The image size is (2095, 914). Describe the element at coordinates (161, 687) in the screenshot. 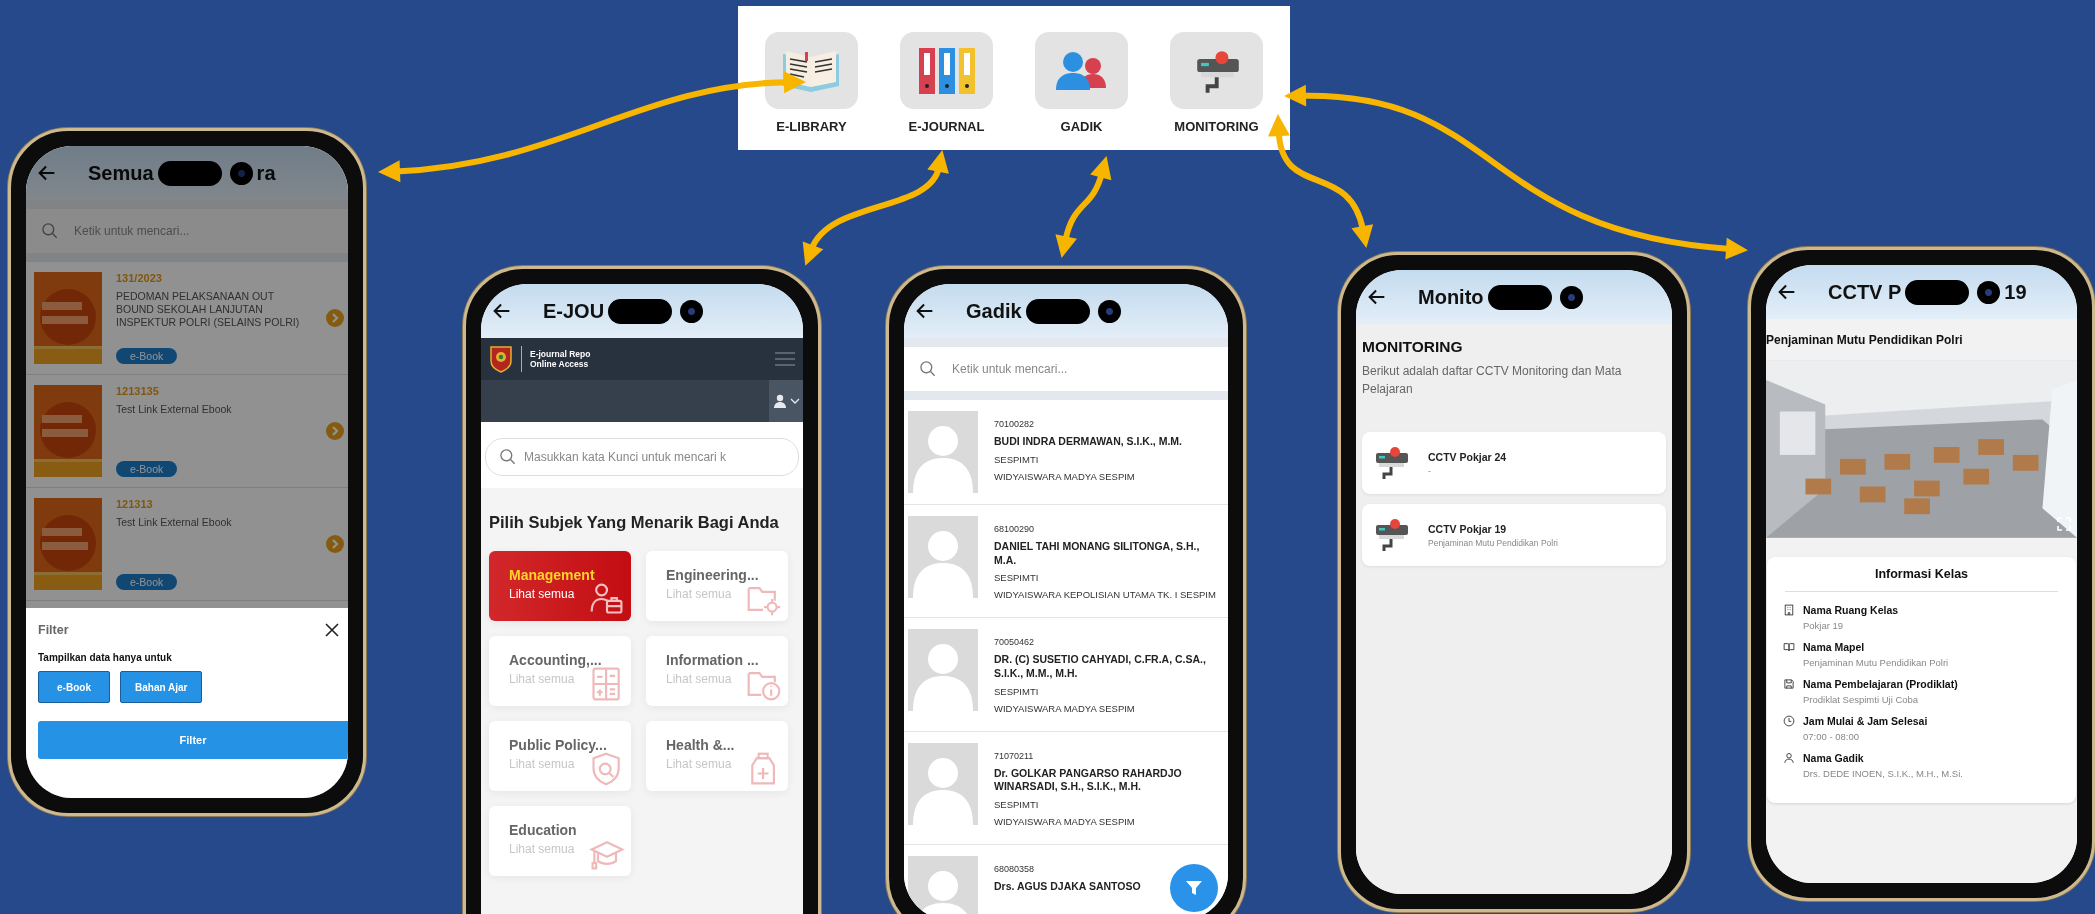

I see `filter-option-button: Bahan Ajar` at that location.